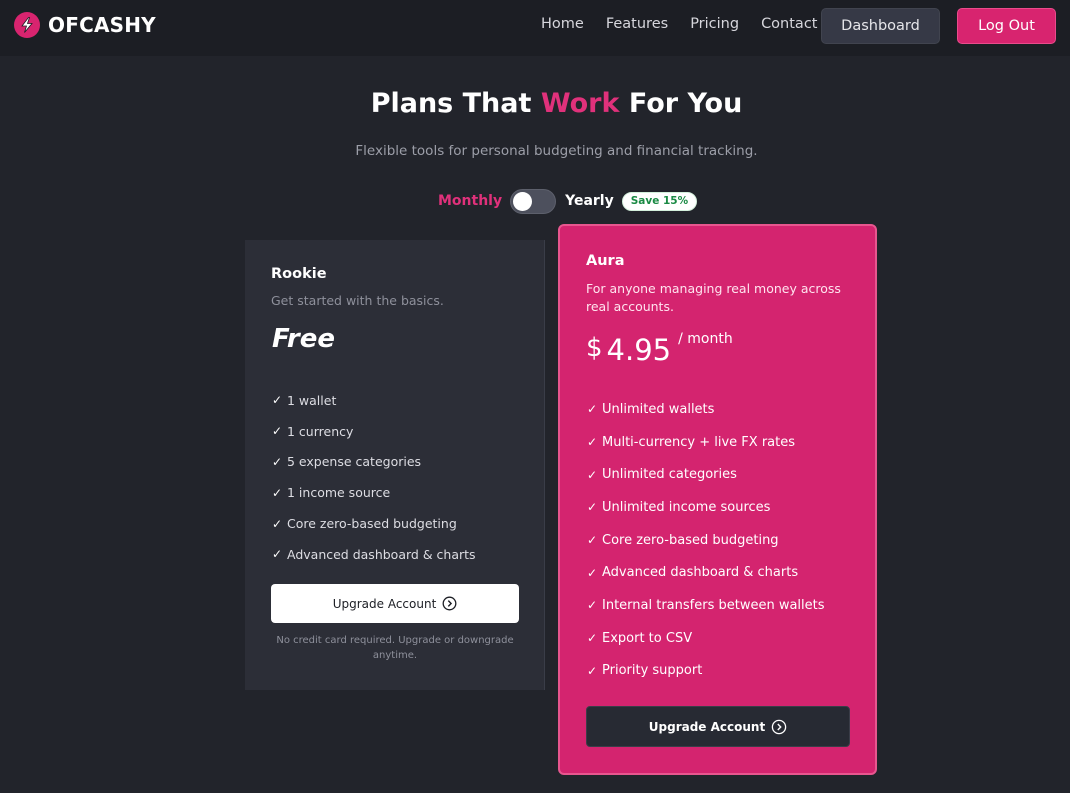 The image size is (1070, 793). Describe the element at coordinates (686, 507) in the screenshot. I see `feature-label: Unlimited income sources` at that location.